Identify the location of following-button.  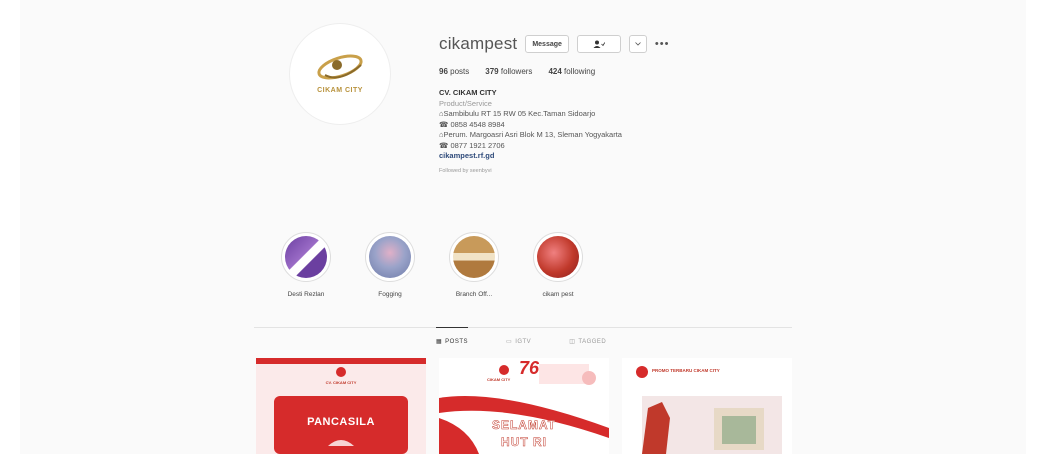
(598, 44).